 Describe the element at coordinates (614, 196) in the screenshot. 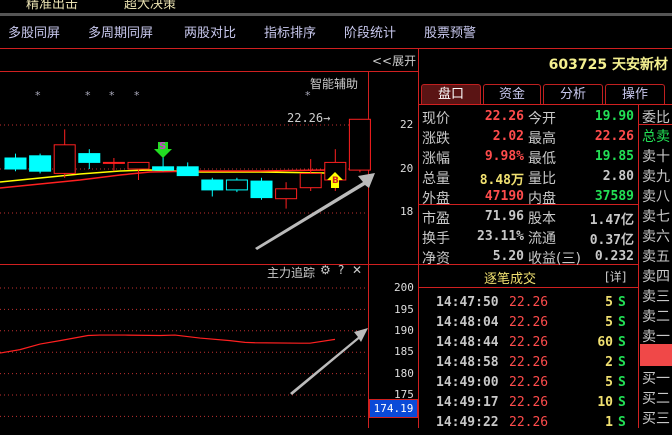

I see `quote-value: 37589` at that location.